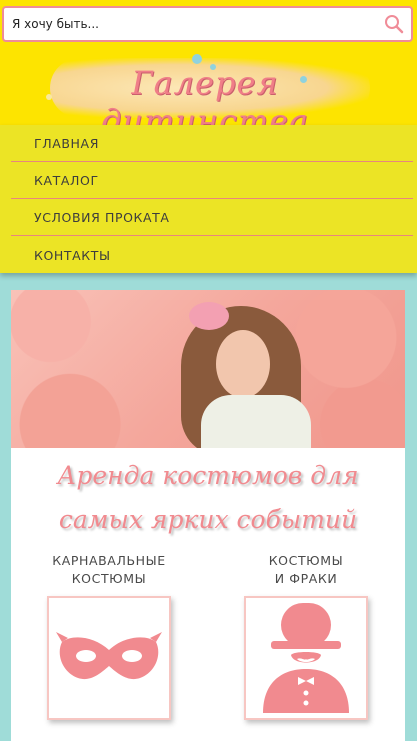  I want to click on search-button, so click(394, 24).